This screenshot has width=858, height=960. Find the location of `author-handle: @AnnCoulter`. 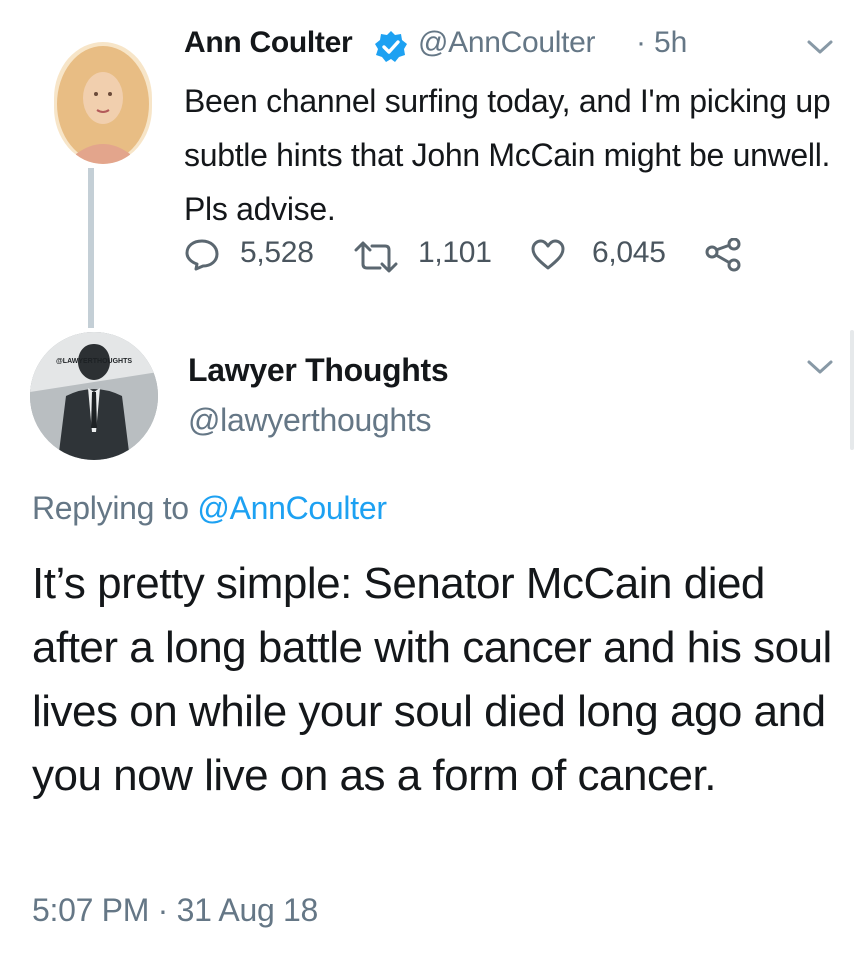

author-handle: @AnnCoulter is located at coordinates (507, 43).